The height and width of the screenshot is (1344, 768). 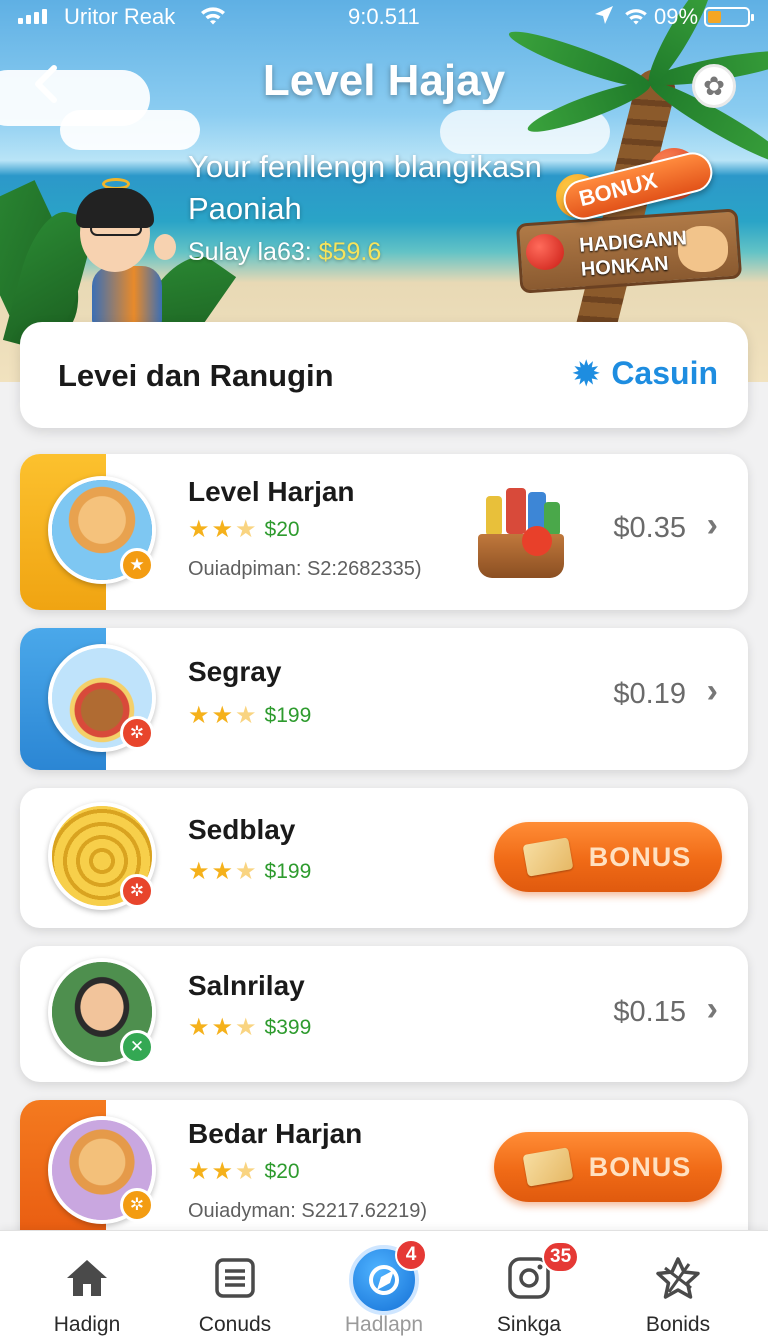 What do you see at coordinates (365, 187) in the screenshot?
I see `header-subtitle: Your fenllengn blangikasn Paoniah` at bounding box center [365, 187].